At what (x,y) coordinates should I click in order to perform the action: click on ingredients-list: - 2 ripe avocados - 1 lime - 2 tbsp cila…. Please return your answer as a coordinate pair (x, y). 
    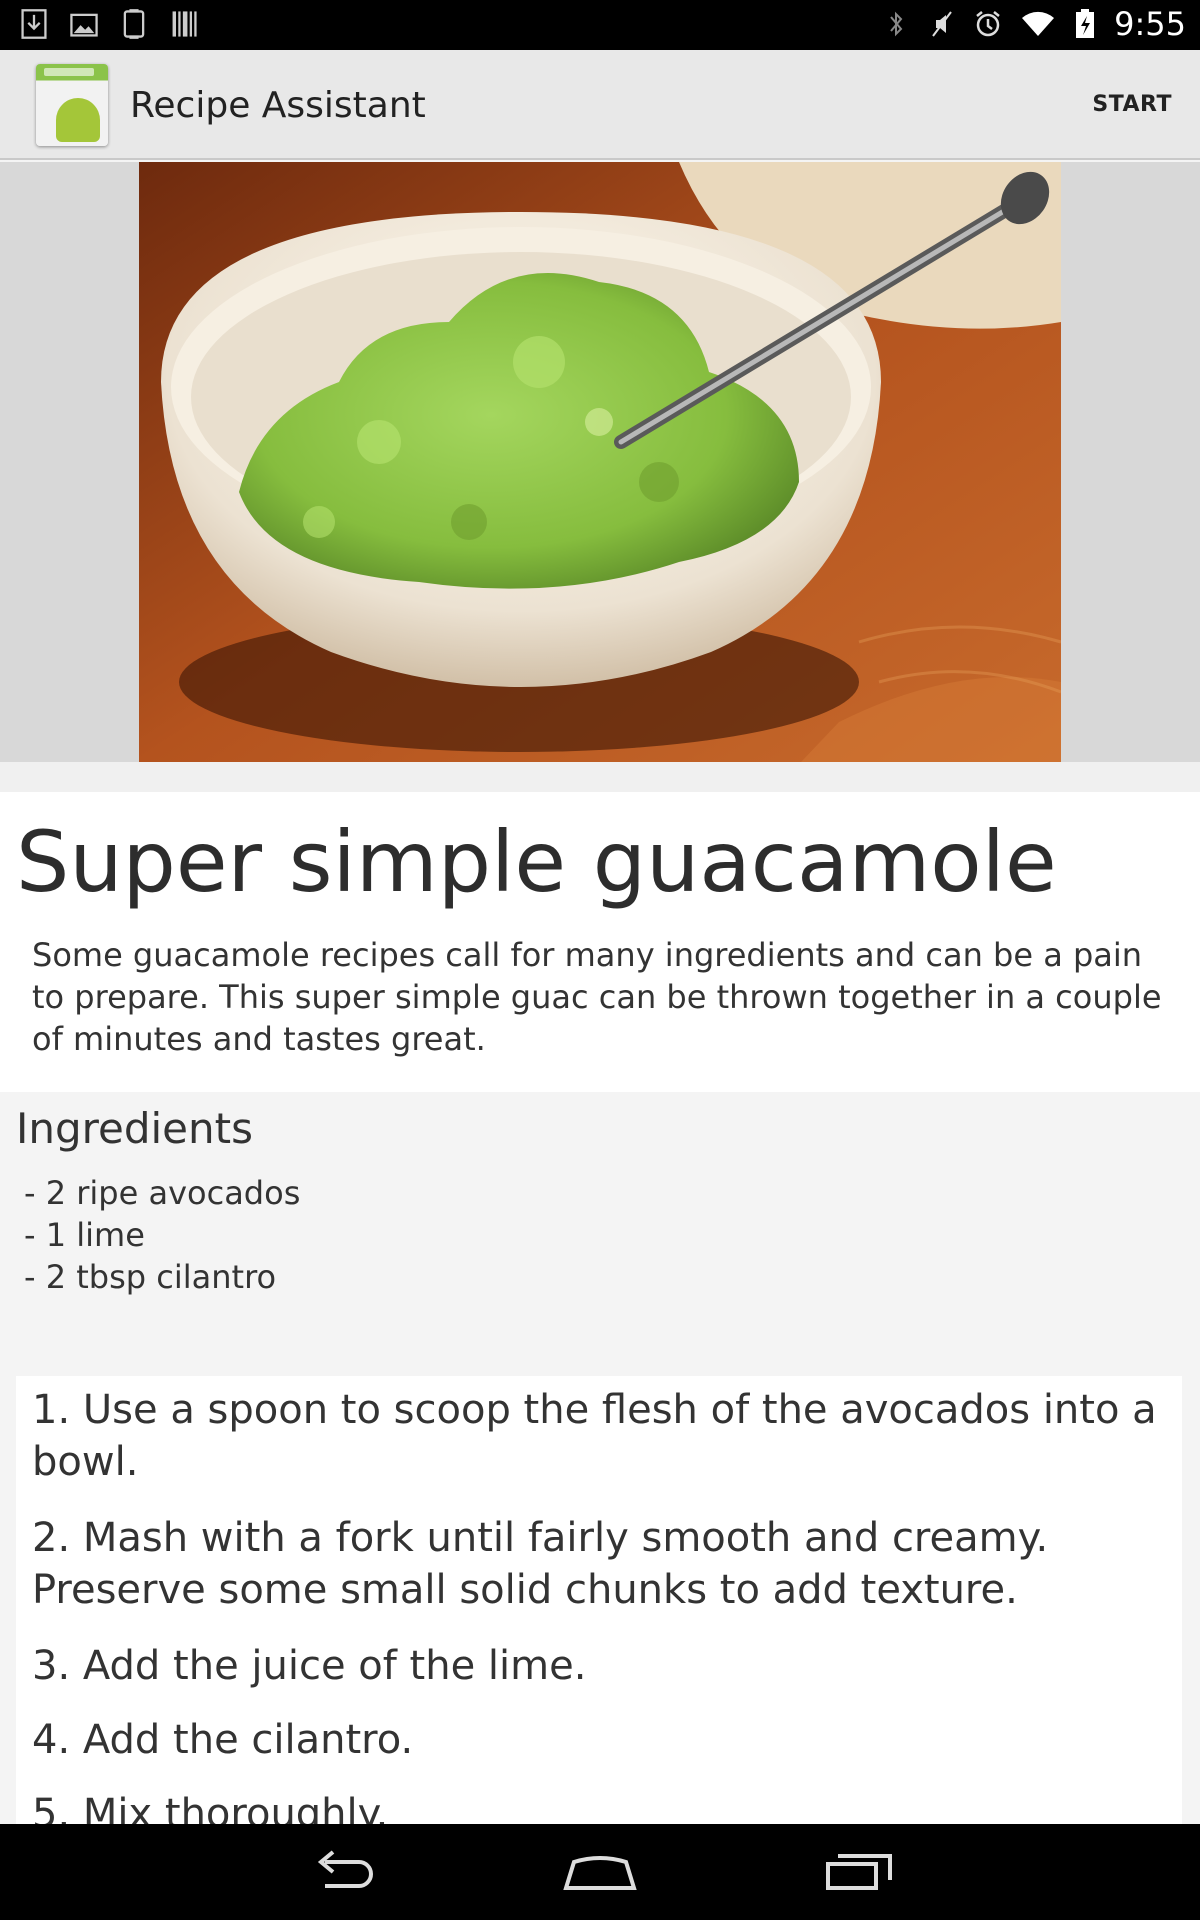
    Looking at the image, I should click on (162, 1235).